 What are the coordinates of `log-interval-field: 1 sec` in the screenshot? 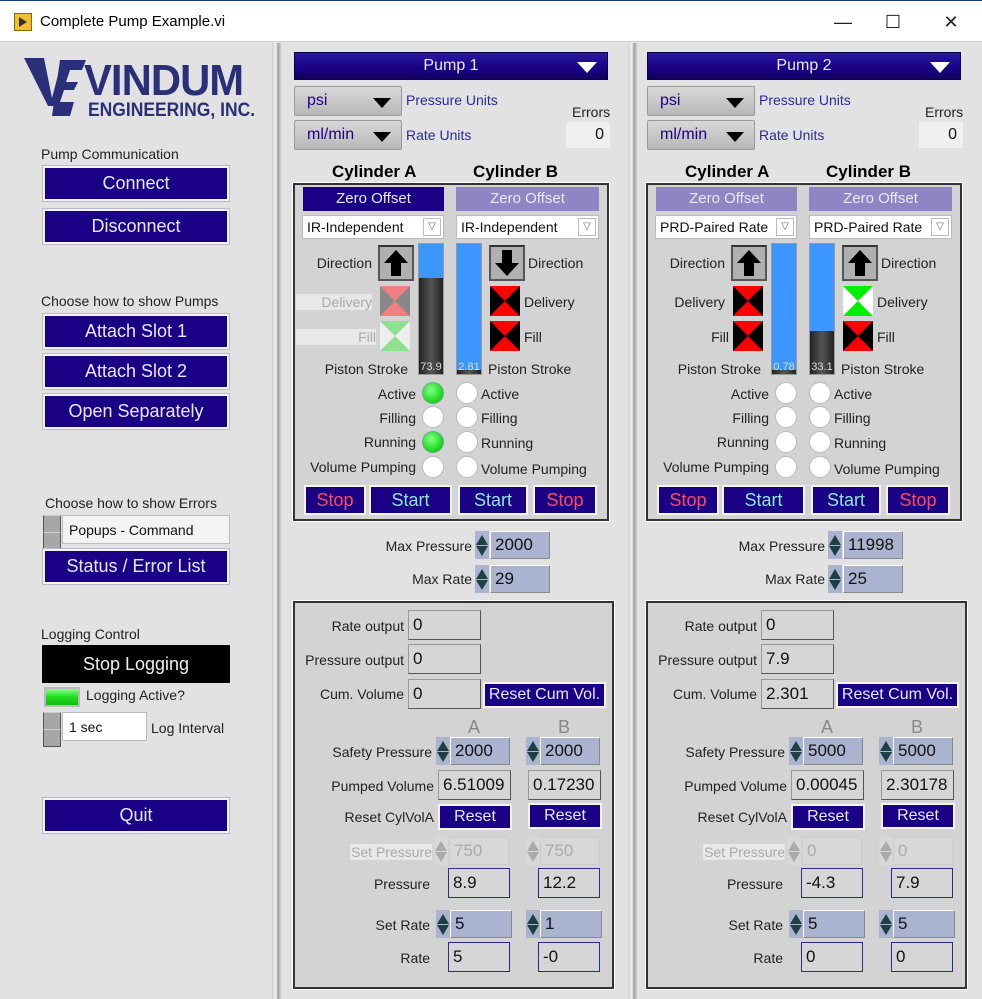 It's located at (104, 726).